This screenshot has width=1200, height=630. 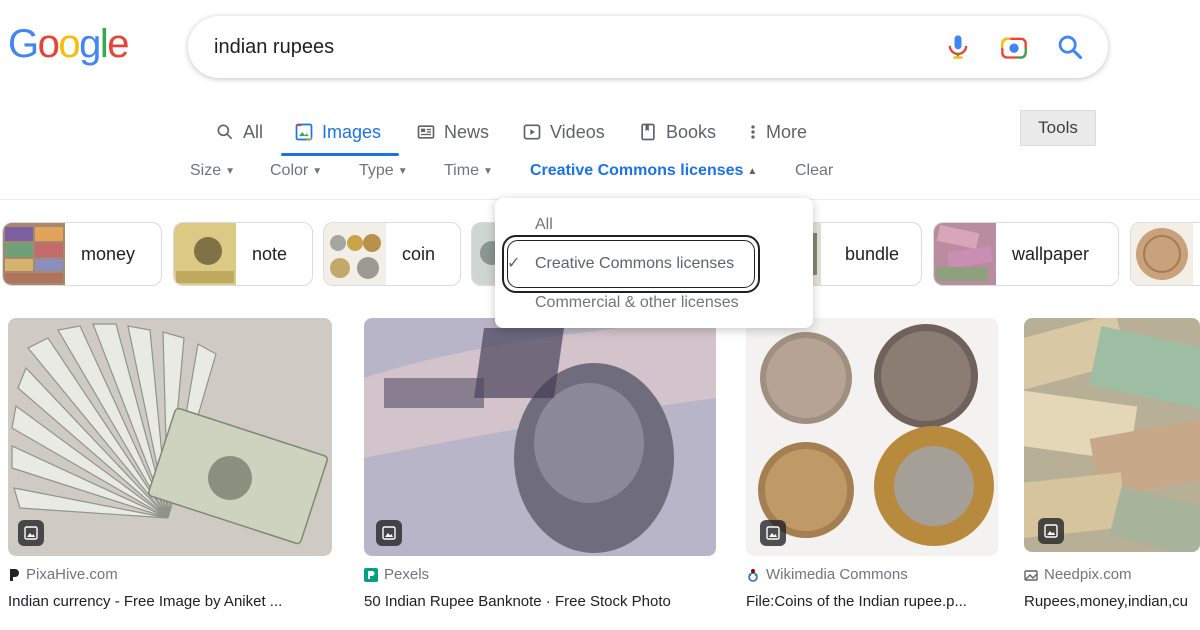 What do you see at coordinates (72, 574) in the screenshot?
I see `result-source-label: PixaHive.com` at bounding box center [72, 574].